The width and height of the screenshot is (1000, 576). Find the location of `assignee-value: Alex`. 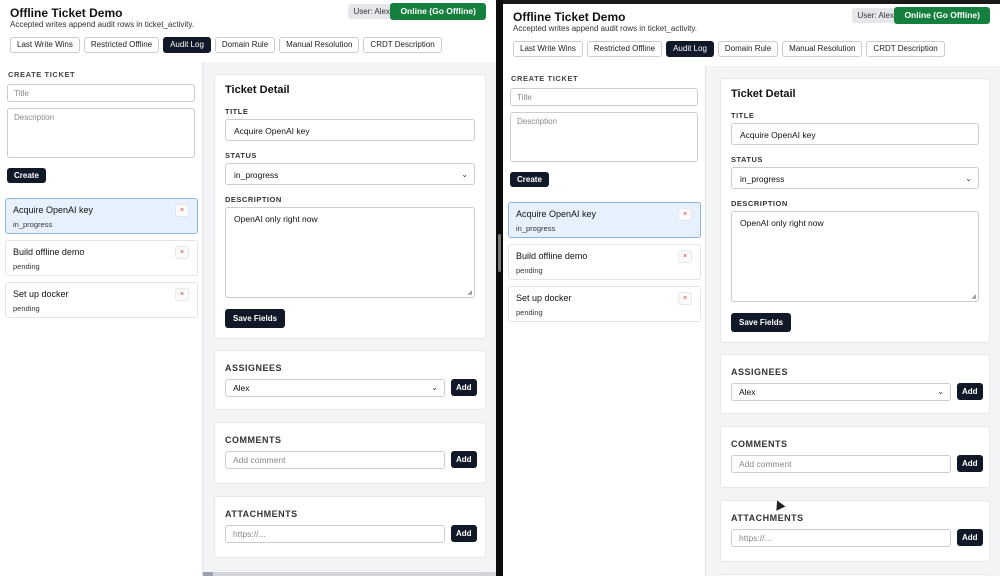

assignee-value: Alex is located at coordinates (747, 392).